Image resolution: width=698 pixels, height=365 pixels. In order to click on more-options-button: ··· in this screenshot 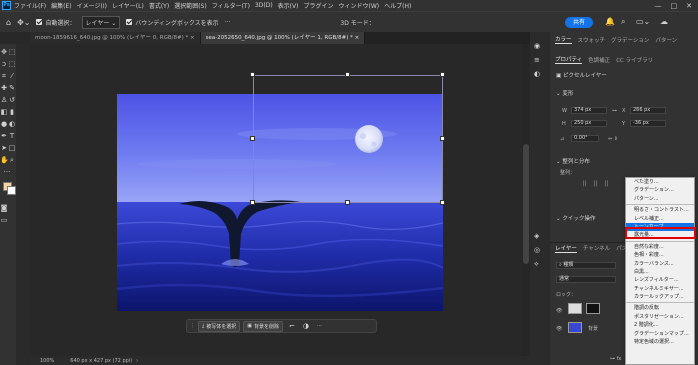, I will do `click(228, 22)`.